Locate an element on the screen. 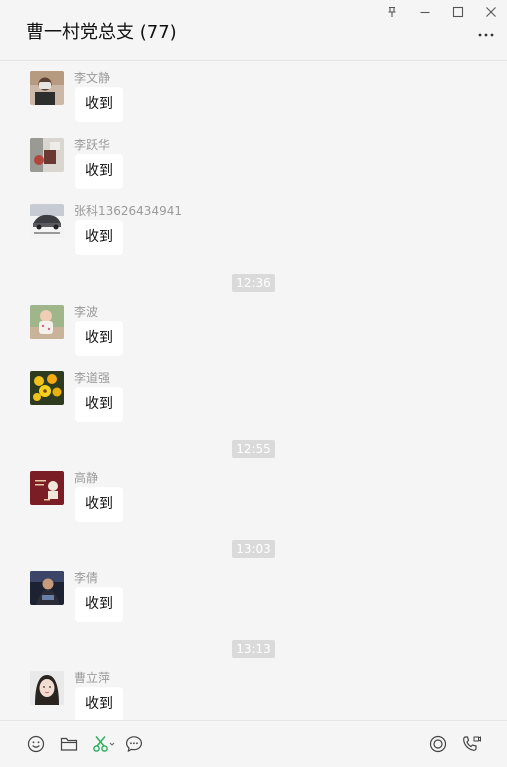  maximize-button is located at coordinates (458, 12).